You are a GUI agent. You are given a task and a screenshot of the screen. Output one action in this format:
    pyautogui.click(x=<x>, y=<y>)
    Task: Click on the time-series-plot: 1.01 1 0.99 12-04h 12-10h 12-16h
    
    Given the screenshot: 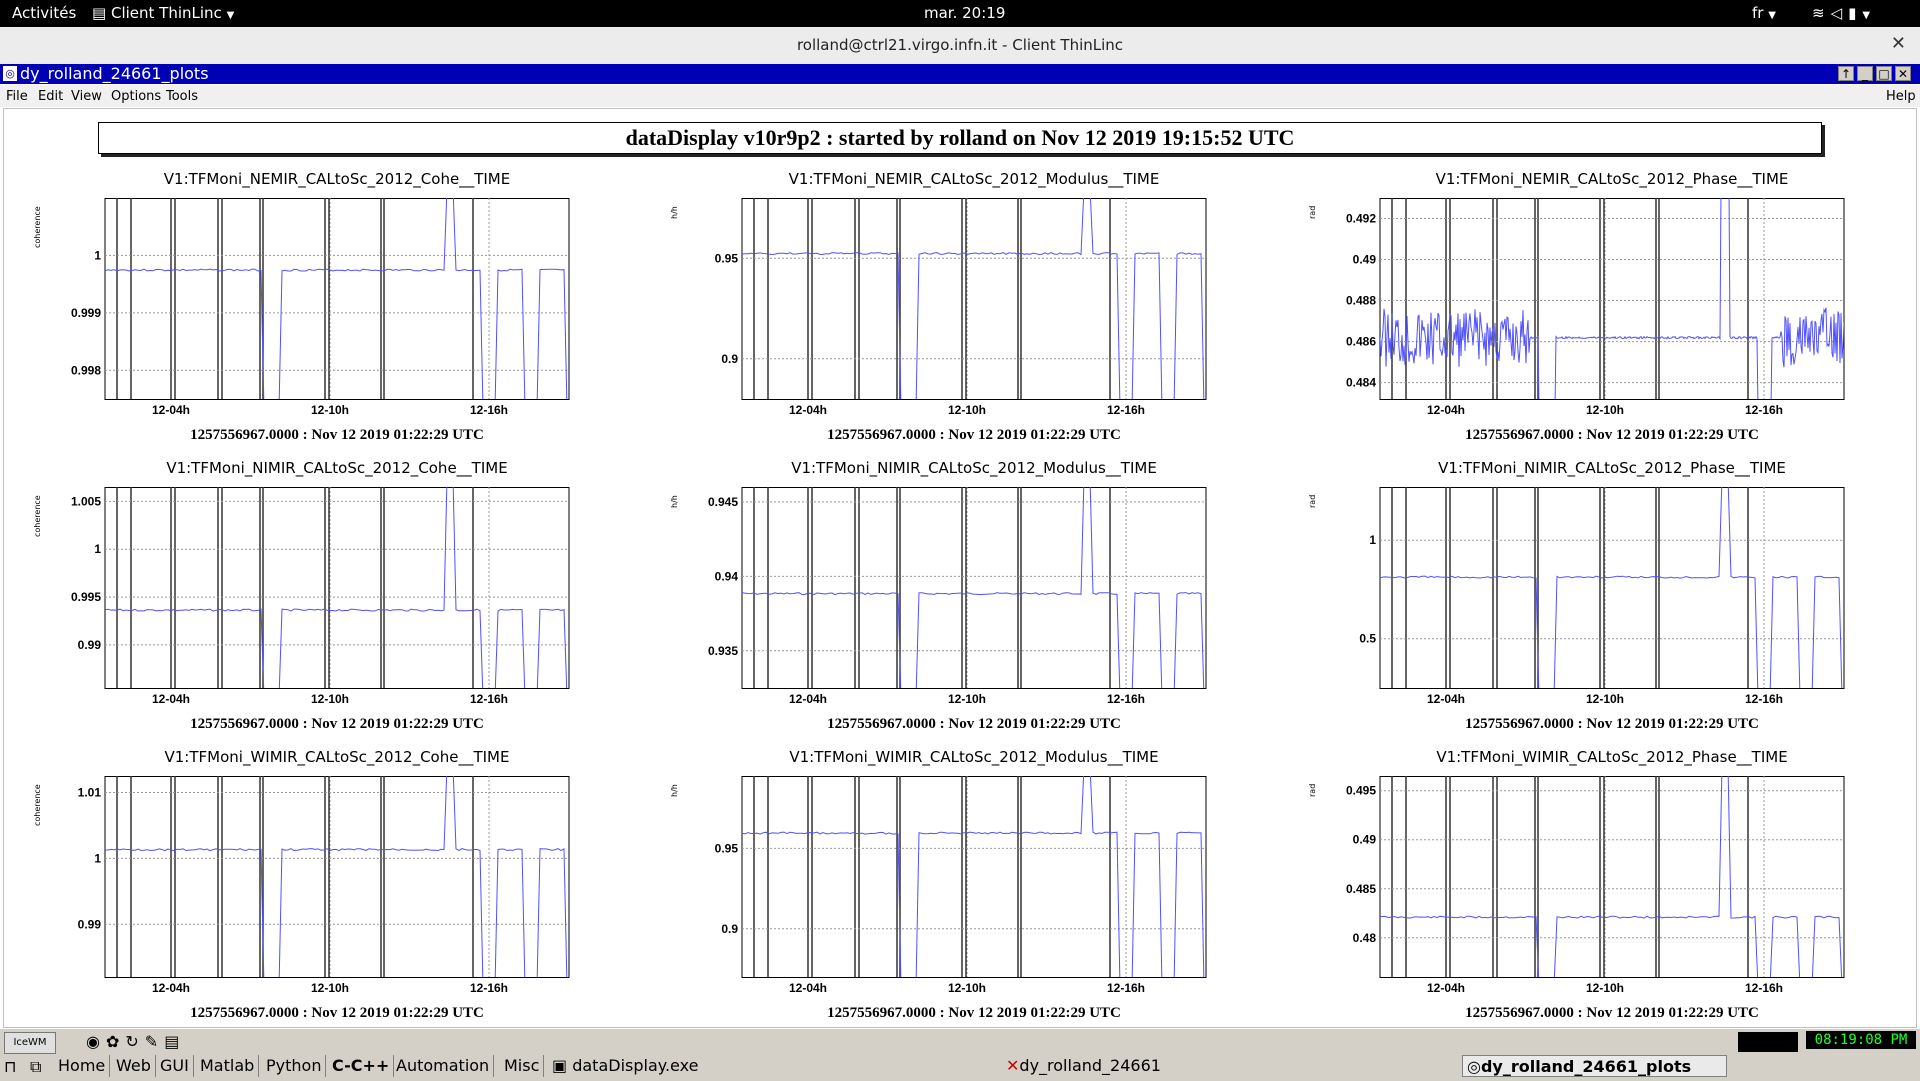 What is the action you would take?
    pyautogui.click(x=312, y=888)
    